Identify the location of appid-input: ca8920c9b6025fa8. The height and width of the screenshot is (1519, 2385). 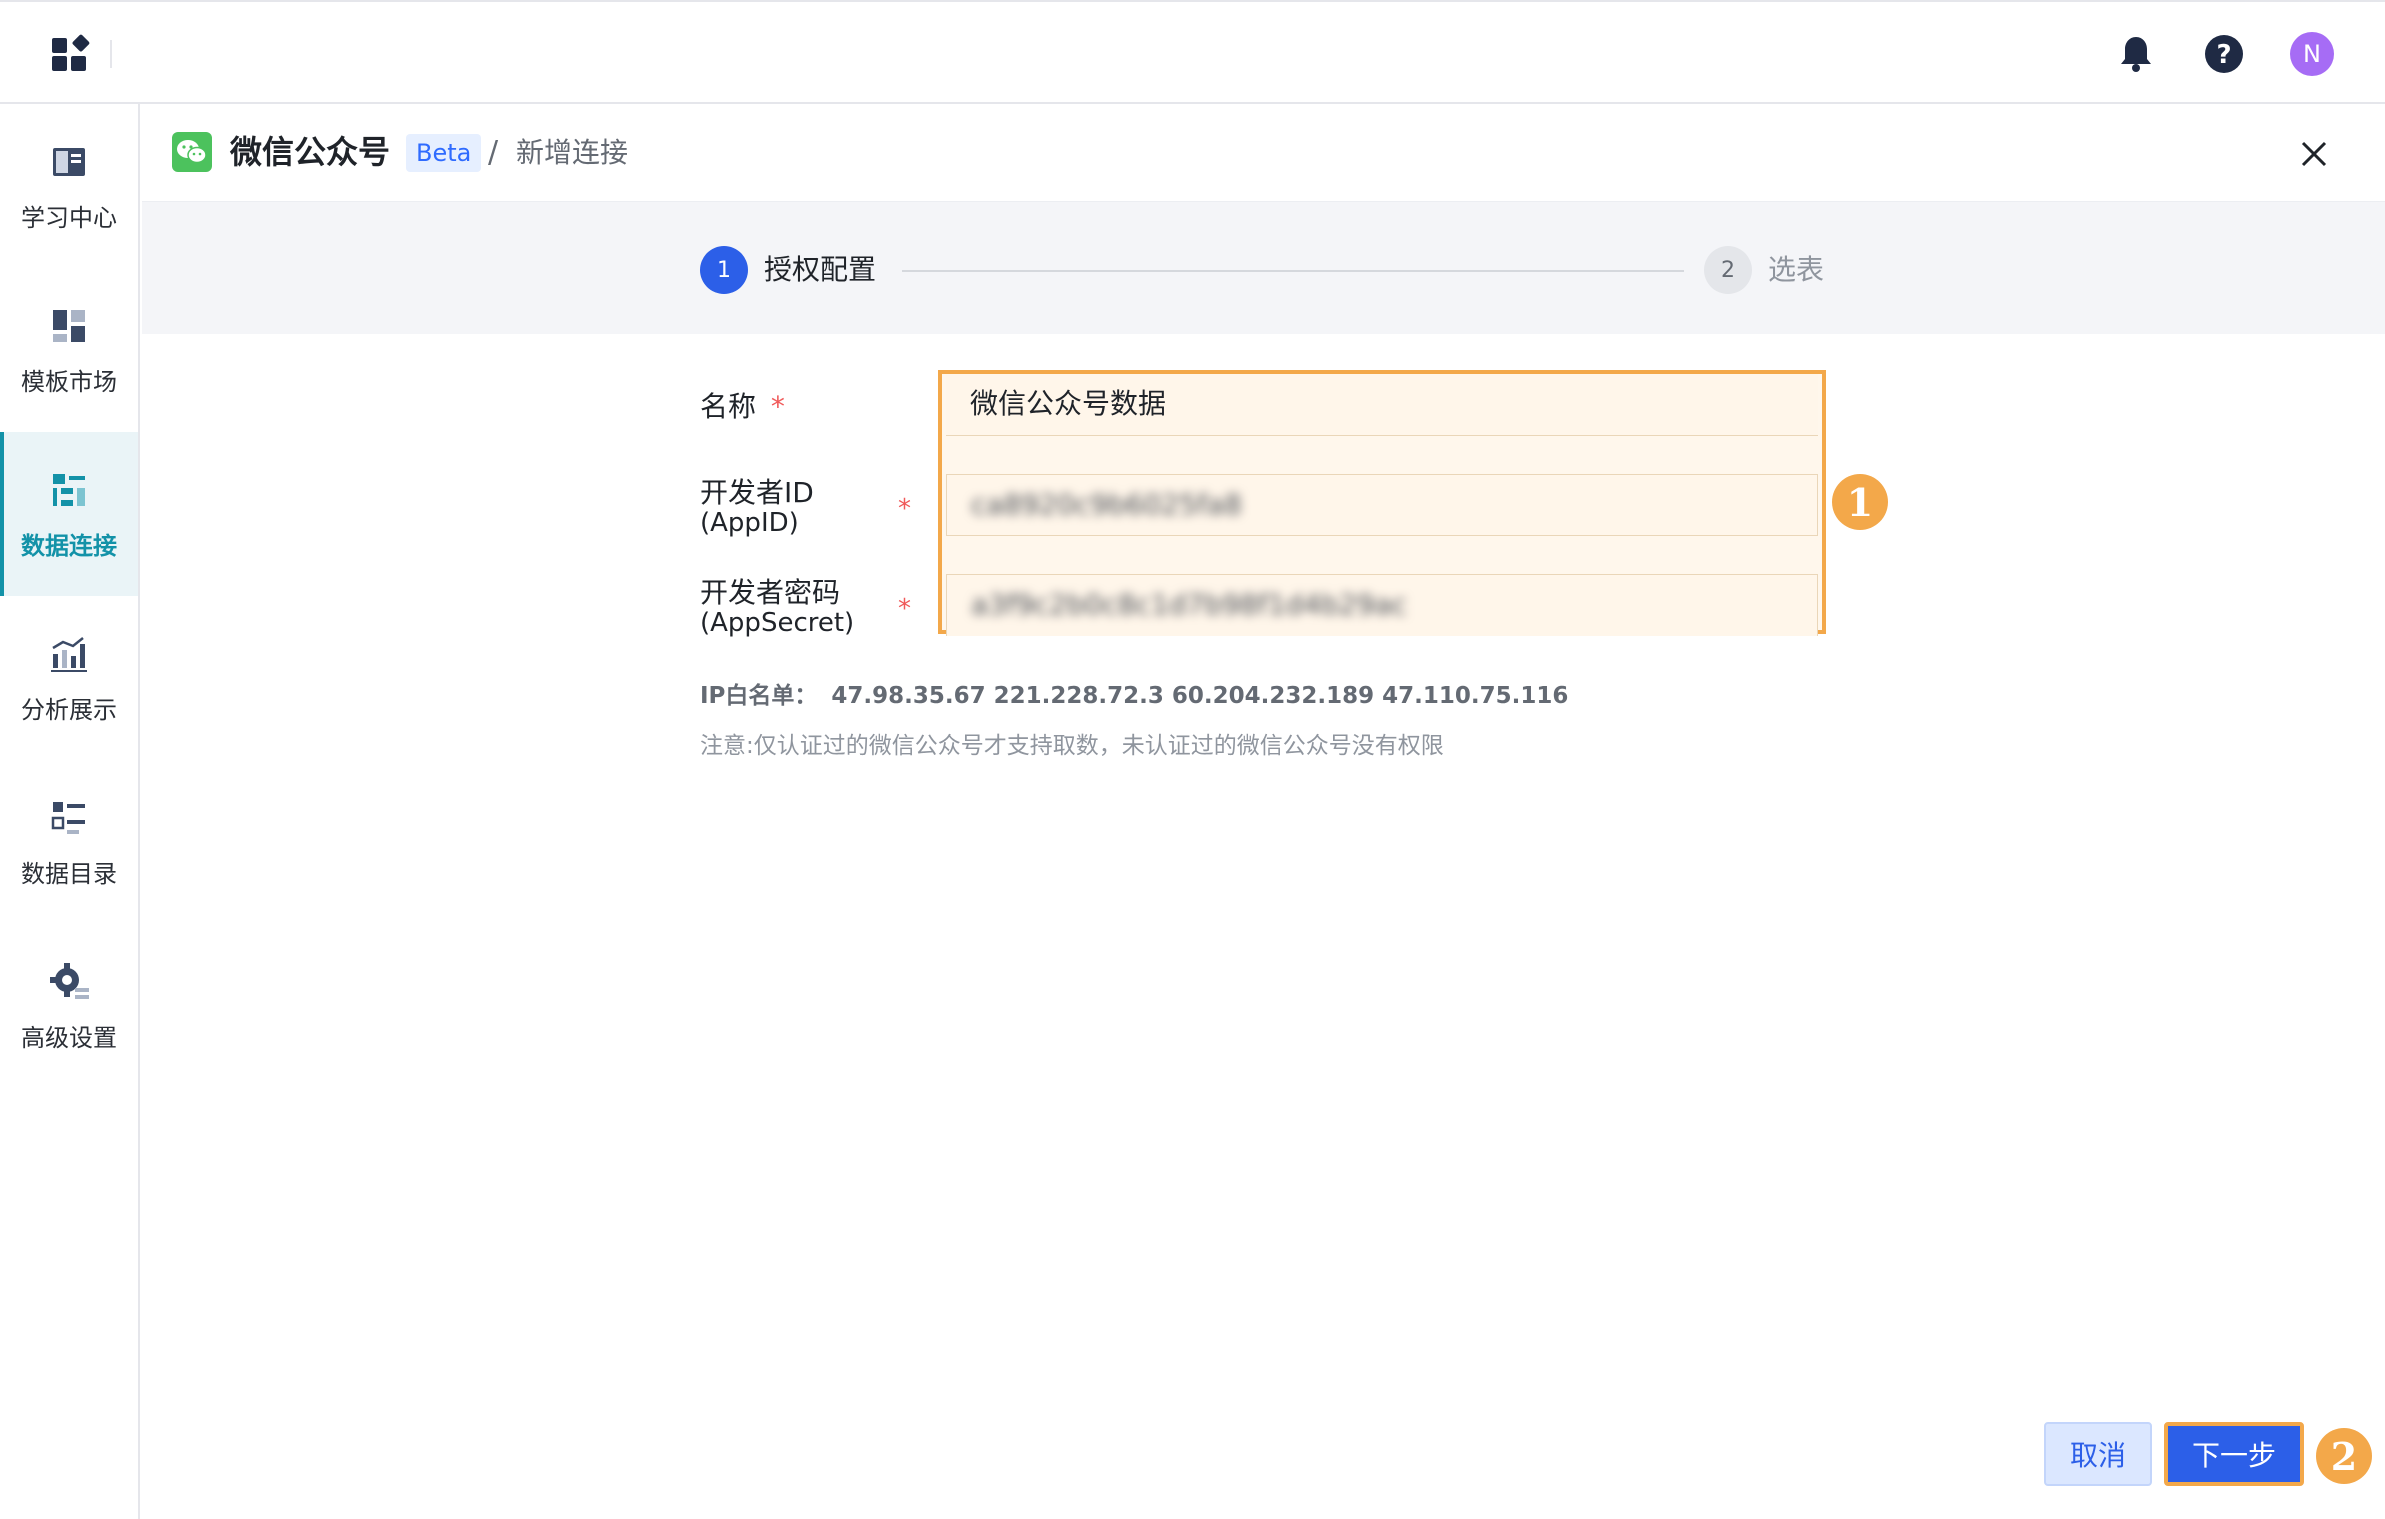
(1382, 505).